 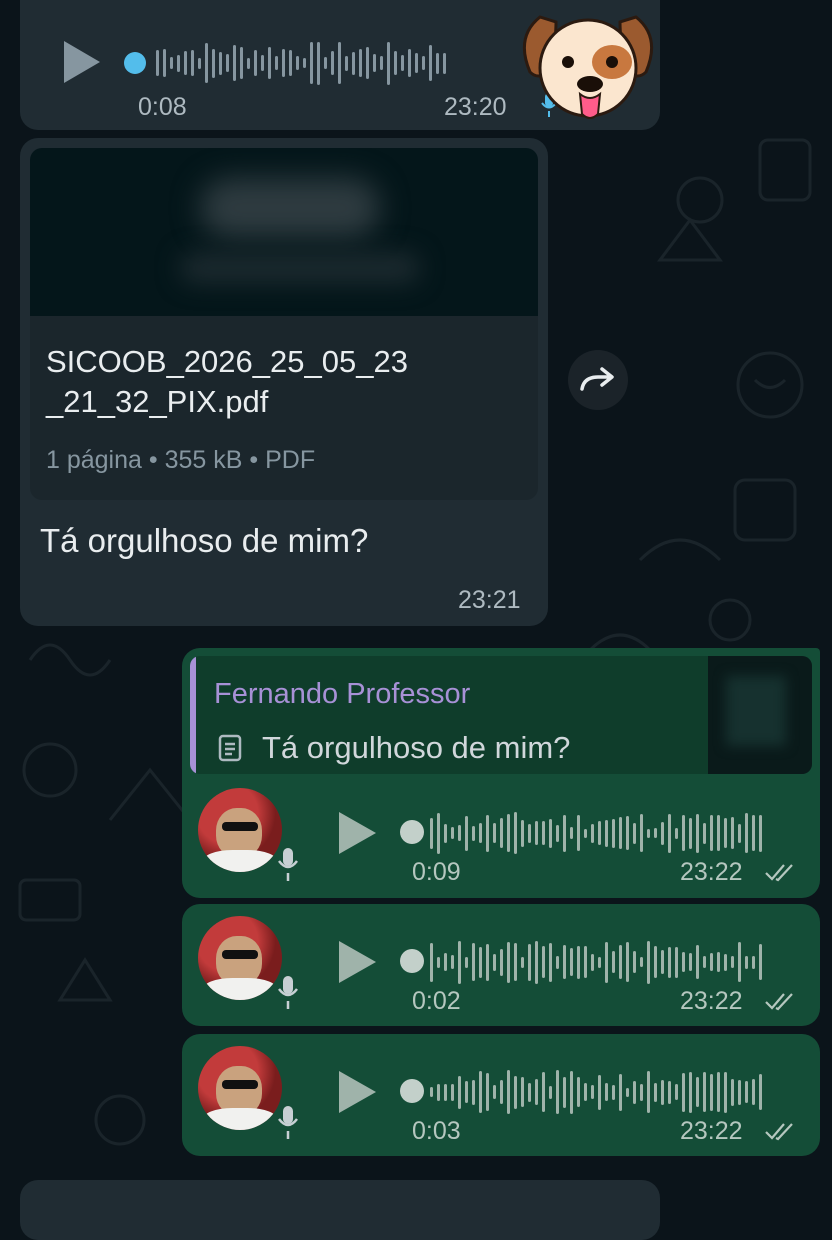 What do you see at coordinates (779, 1132) in the screenshot?
I see `double-check-icon` at bounding box center [779, 1132].